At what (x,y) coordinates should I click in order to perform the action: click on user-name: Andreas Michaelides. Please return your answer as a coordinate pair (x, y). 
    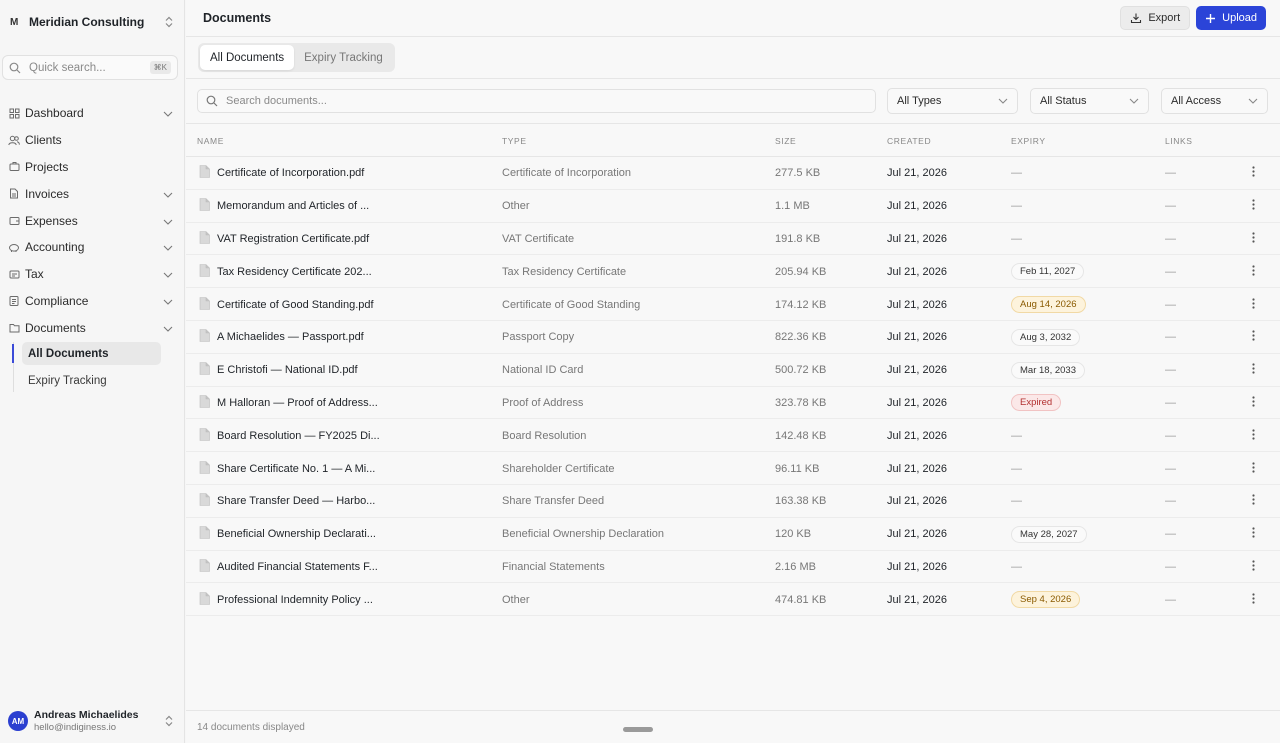
    Looking at the image, I should click on (86, 715).